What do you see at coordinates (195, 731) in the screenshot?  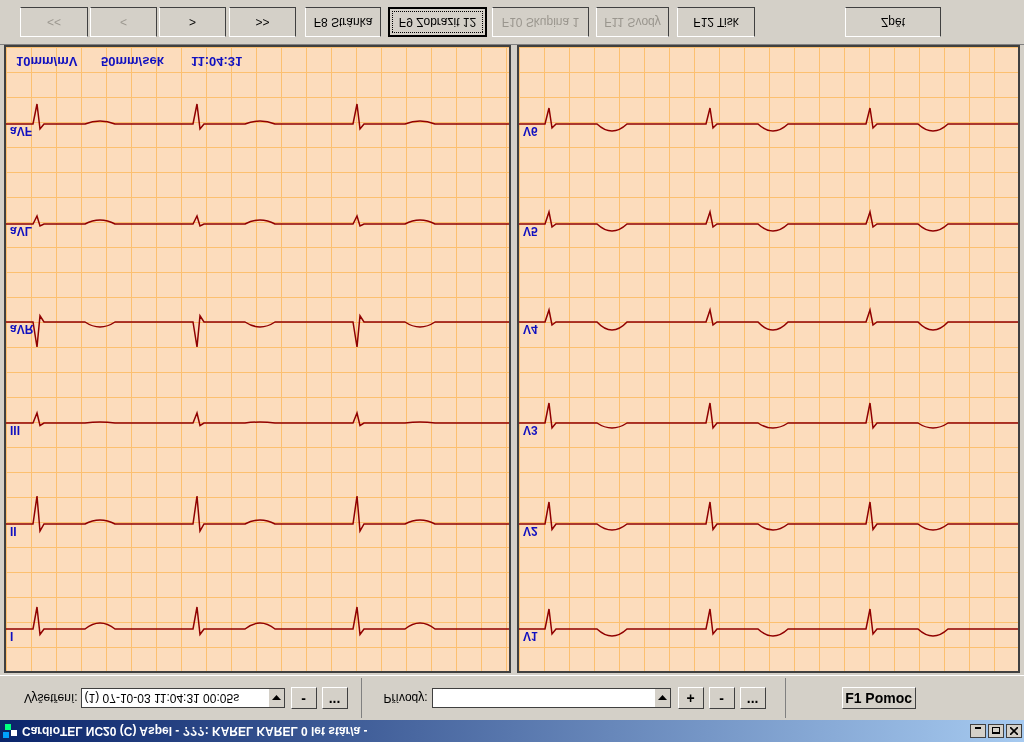 I see `window-title: CardioTEL NC20 (C) Aspel - ???: KAREL KAREL 0 let stár/a -` at bounding box center [195, 731].